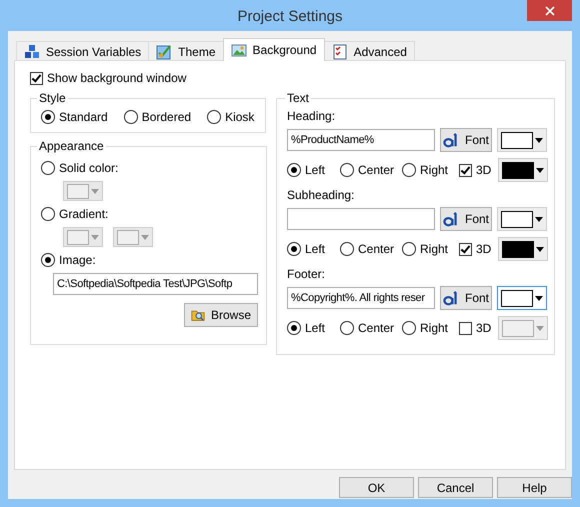  Describe the element at coordinates (361, 298) in the screenshot. I see `text-field: %Copyright%. All rights reser` at that location.